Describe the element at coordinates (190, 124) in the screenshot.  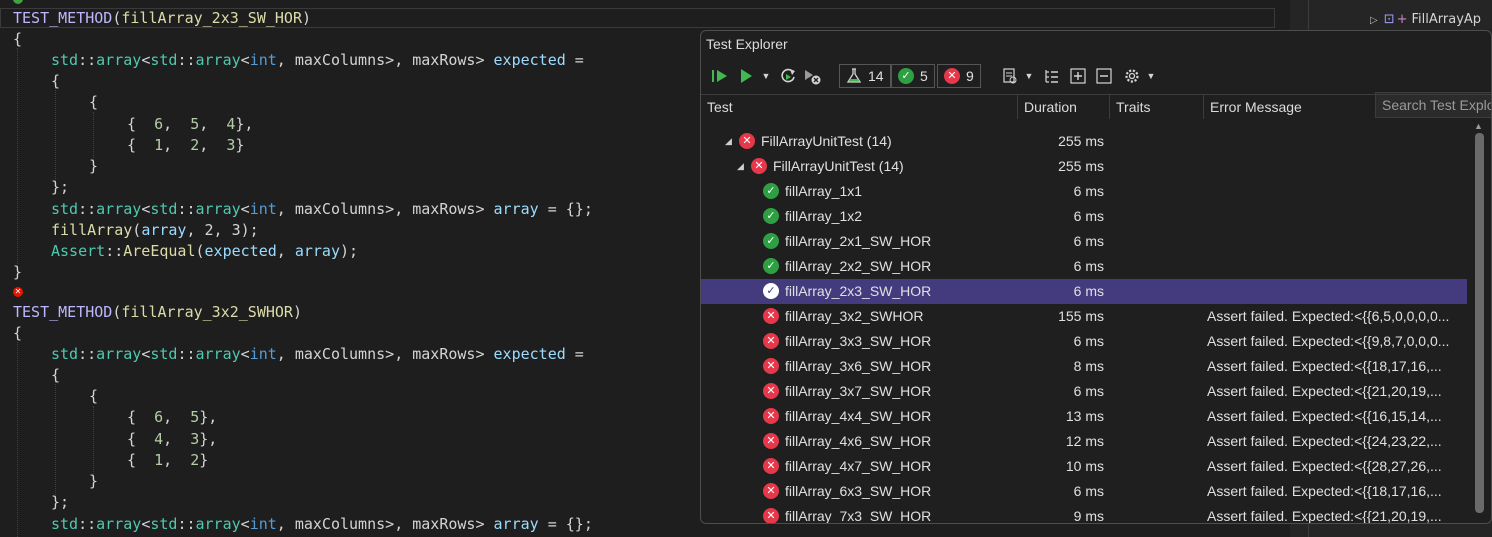
I see `code-line: { 6, 5, 4},` at that location.